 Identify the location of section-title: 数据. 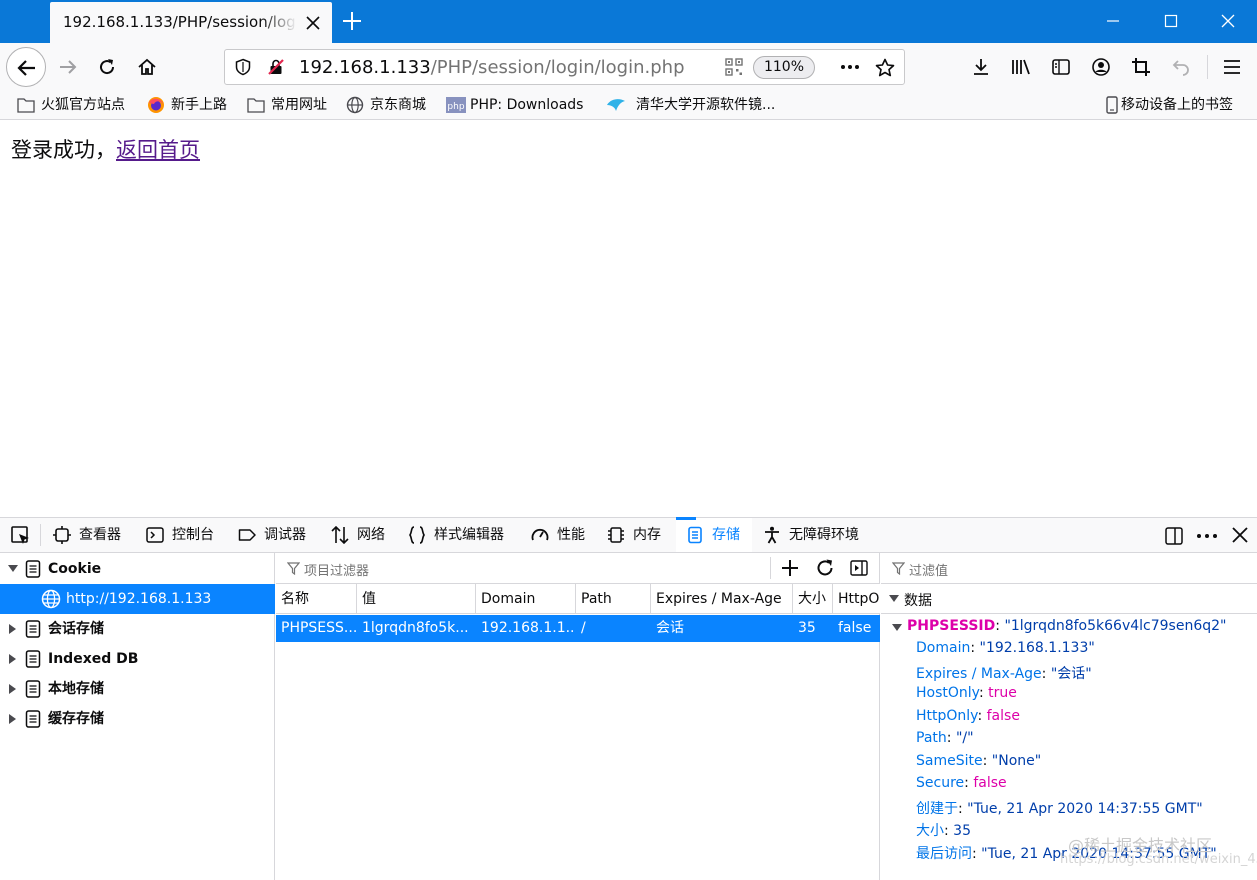
(918, 601).